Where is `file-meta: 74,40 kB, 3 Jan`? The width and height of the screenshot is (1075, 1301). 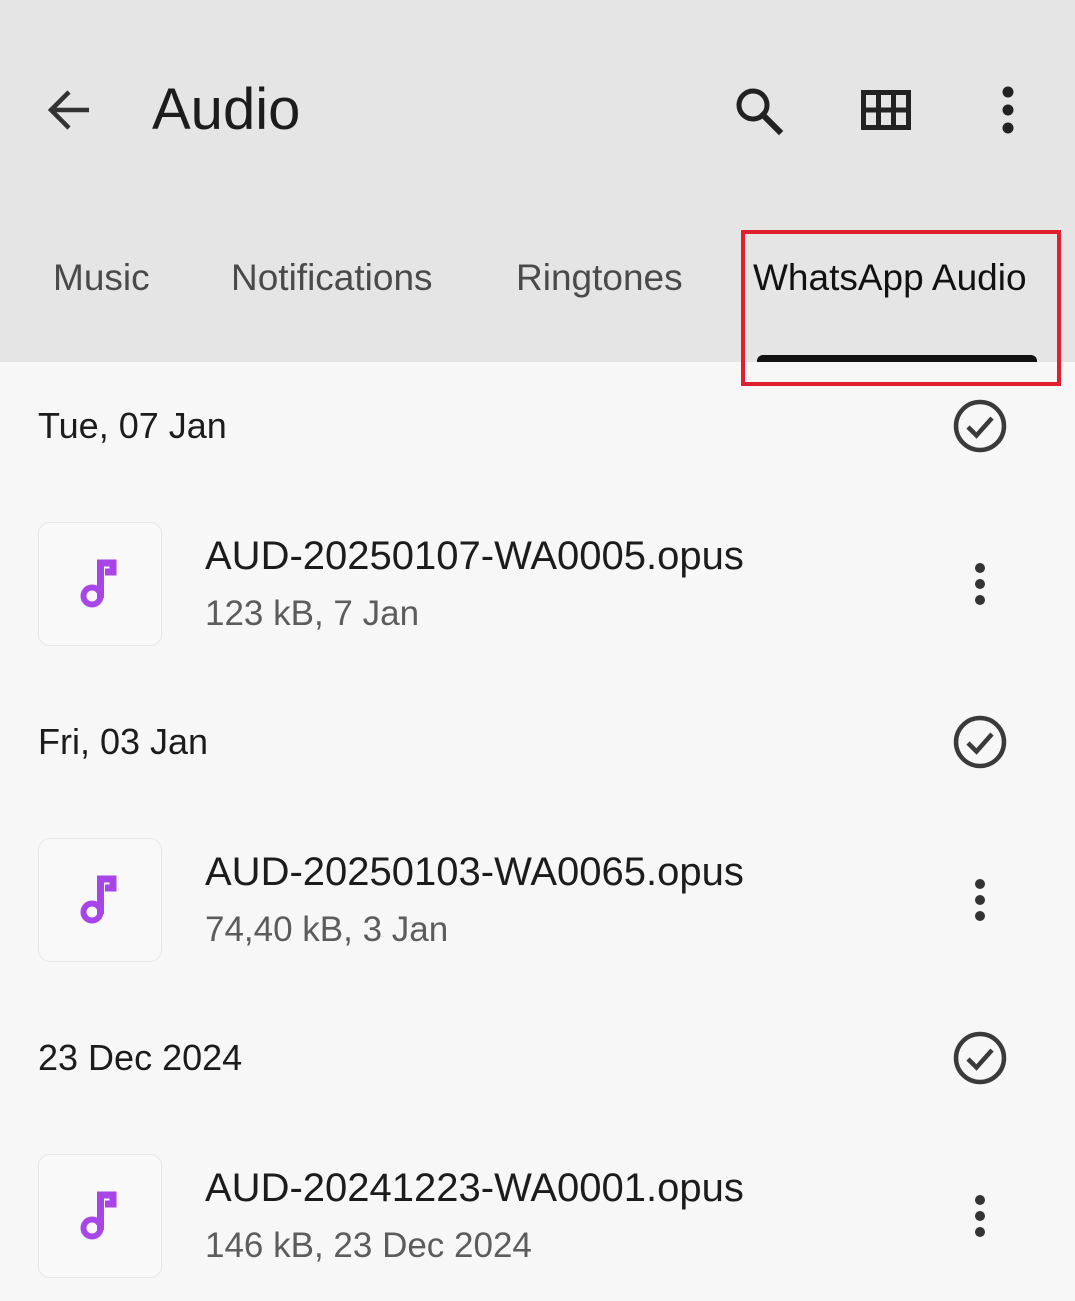 file-meta: 74,40 kB, 3 Jan is located at coordinates (327, 929).